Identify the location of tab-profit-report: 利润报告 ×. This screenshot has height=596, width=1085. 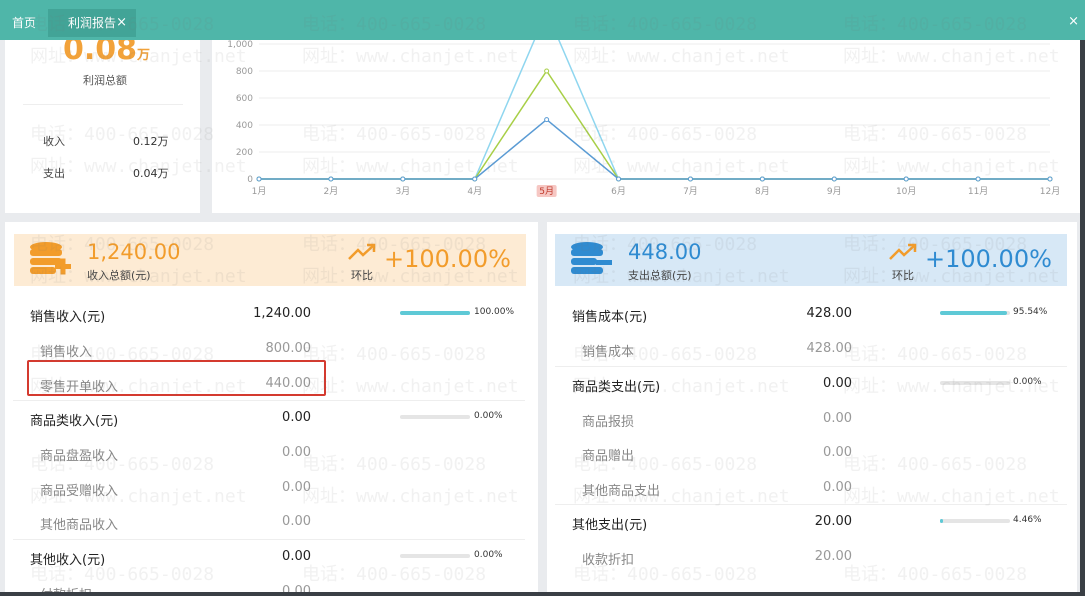
(92, 23).